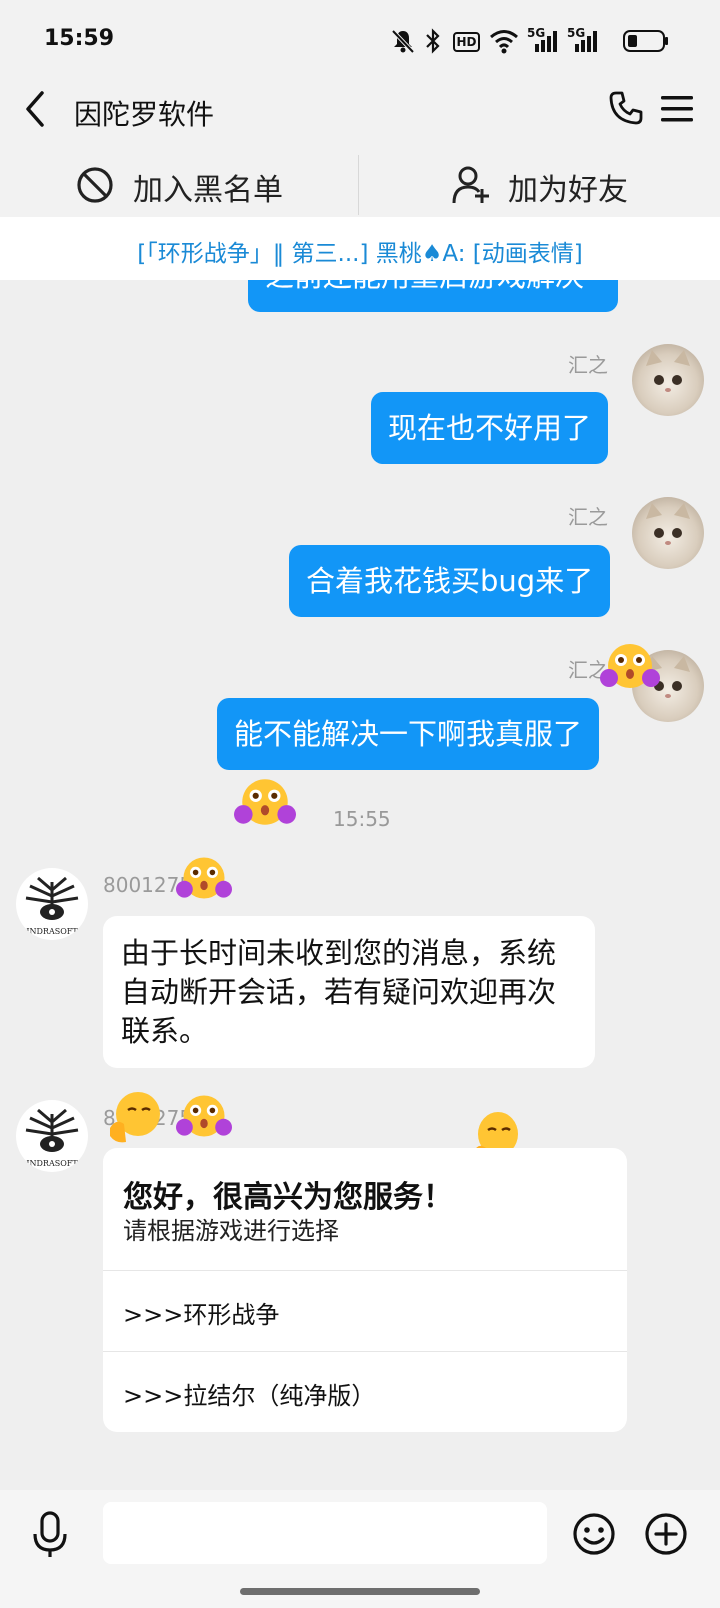  Describe the element at coordinates (358, 185) in the screenshot. I see `action-divider` at that location.